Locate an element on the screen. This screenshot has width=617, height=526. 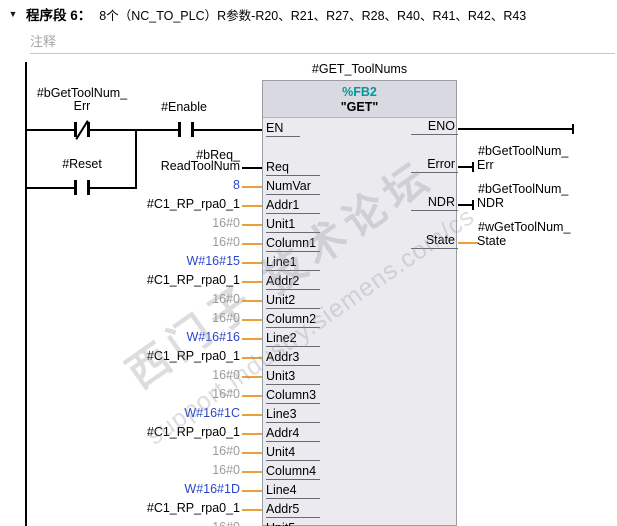
output-row: State #wGetToolNum_ State is located at coordinates (513, 241).